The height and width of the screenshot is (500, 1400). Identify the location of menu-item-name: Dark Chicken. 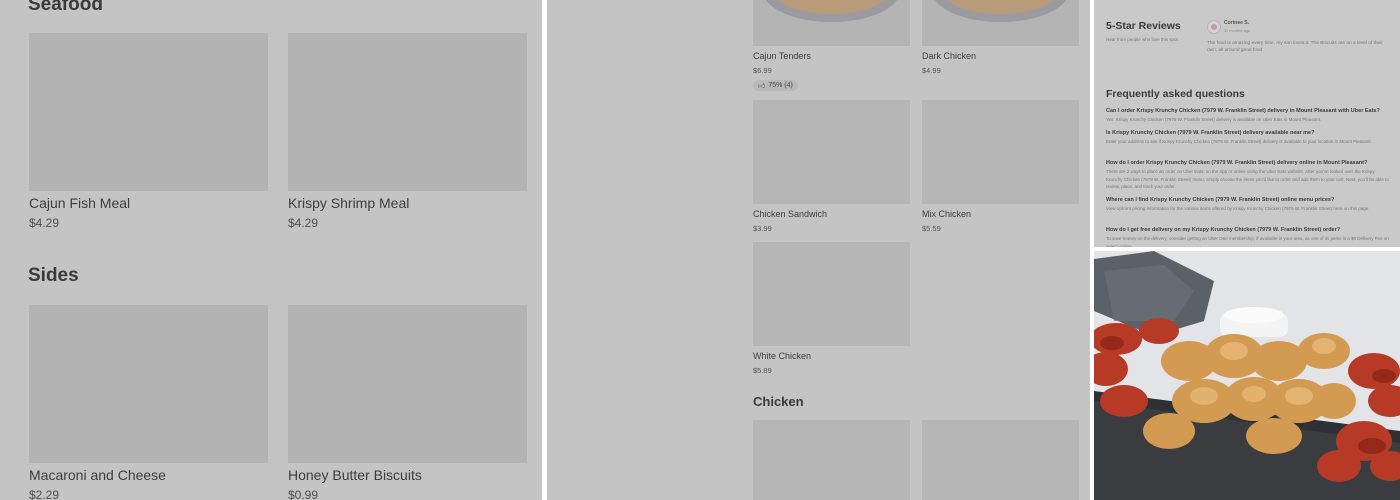
(949, 56).